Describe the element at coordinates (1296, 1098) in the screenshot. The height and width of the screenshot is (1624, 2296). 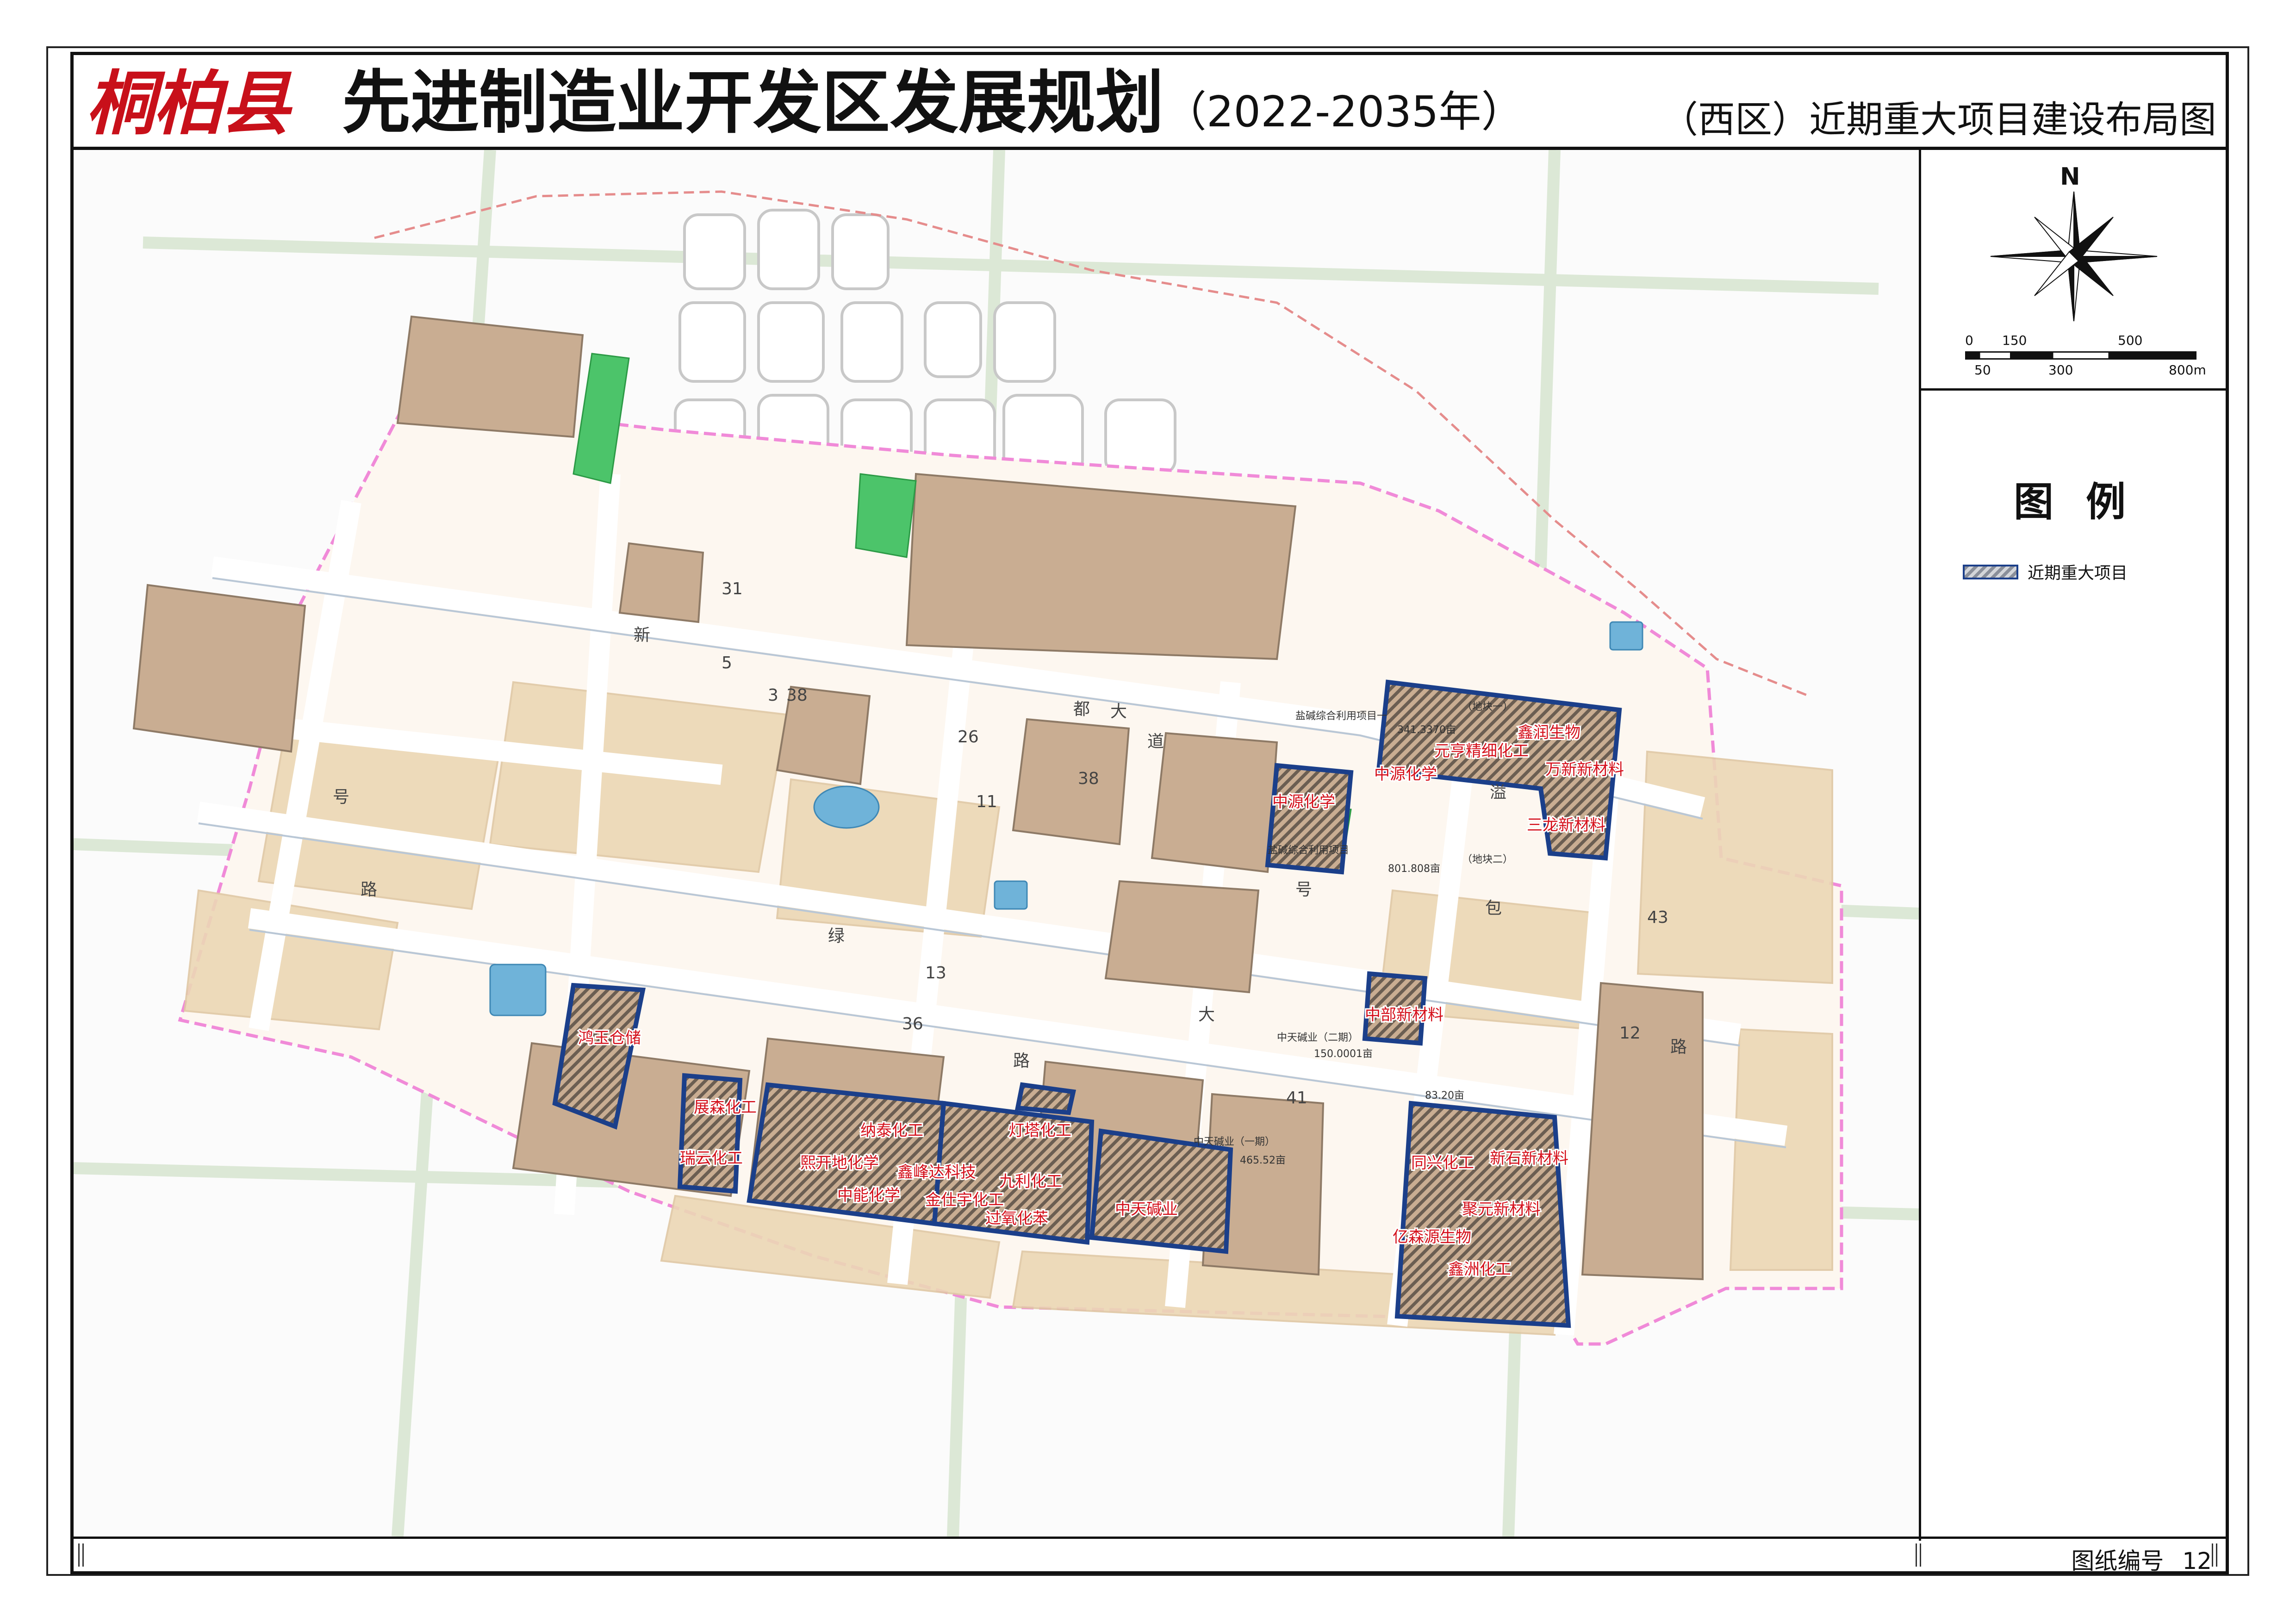
I see `road-number: 41` at that location.